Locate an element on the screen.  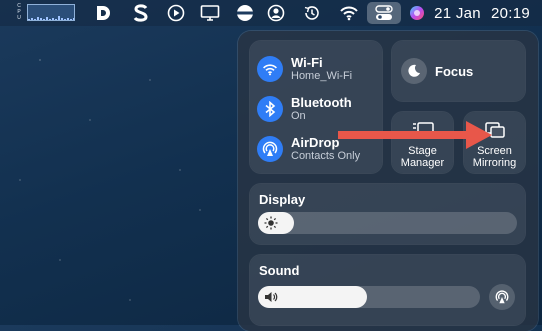
focus-button: Focus is located at coordinates (458, 71).